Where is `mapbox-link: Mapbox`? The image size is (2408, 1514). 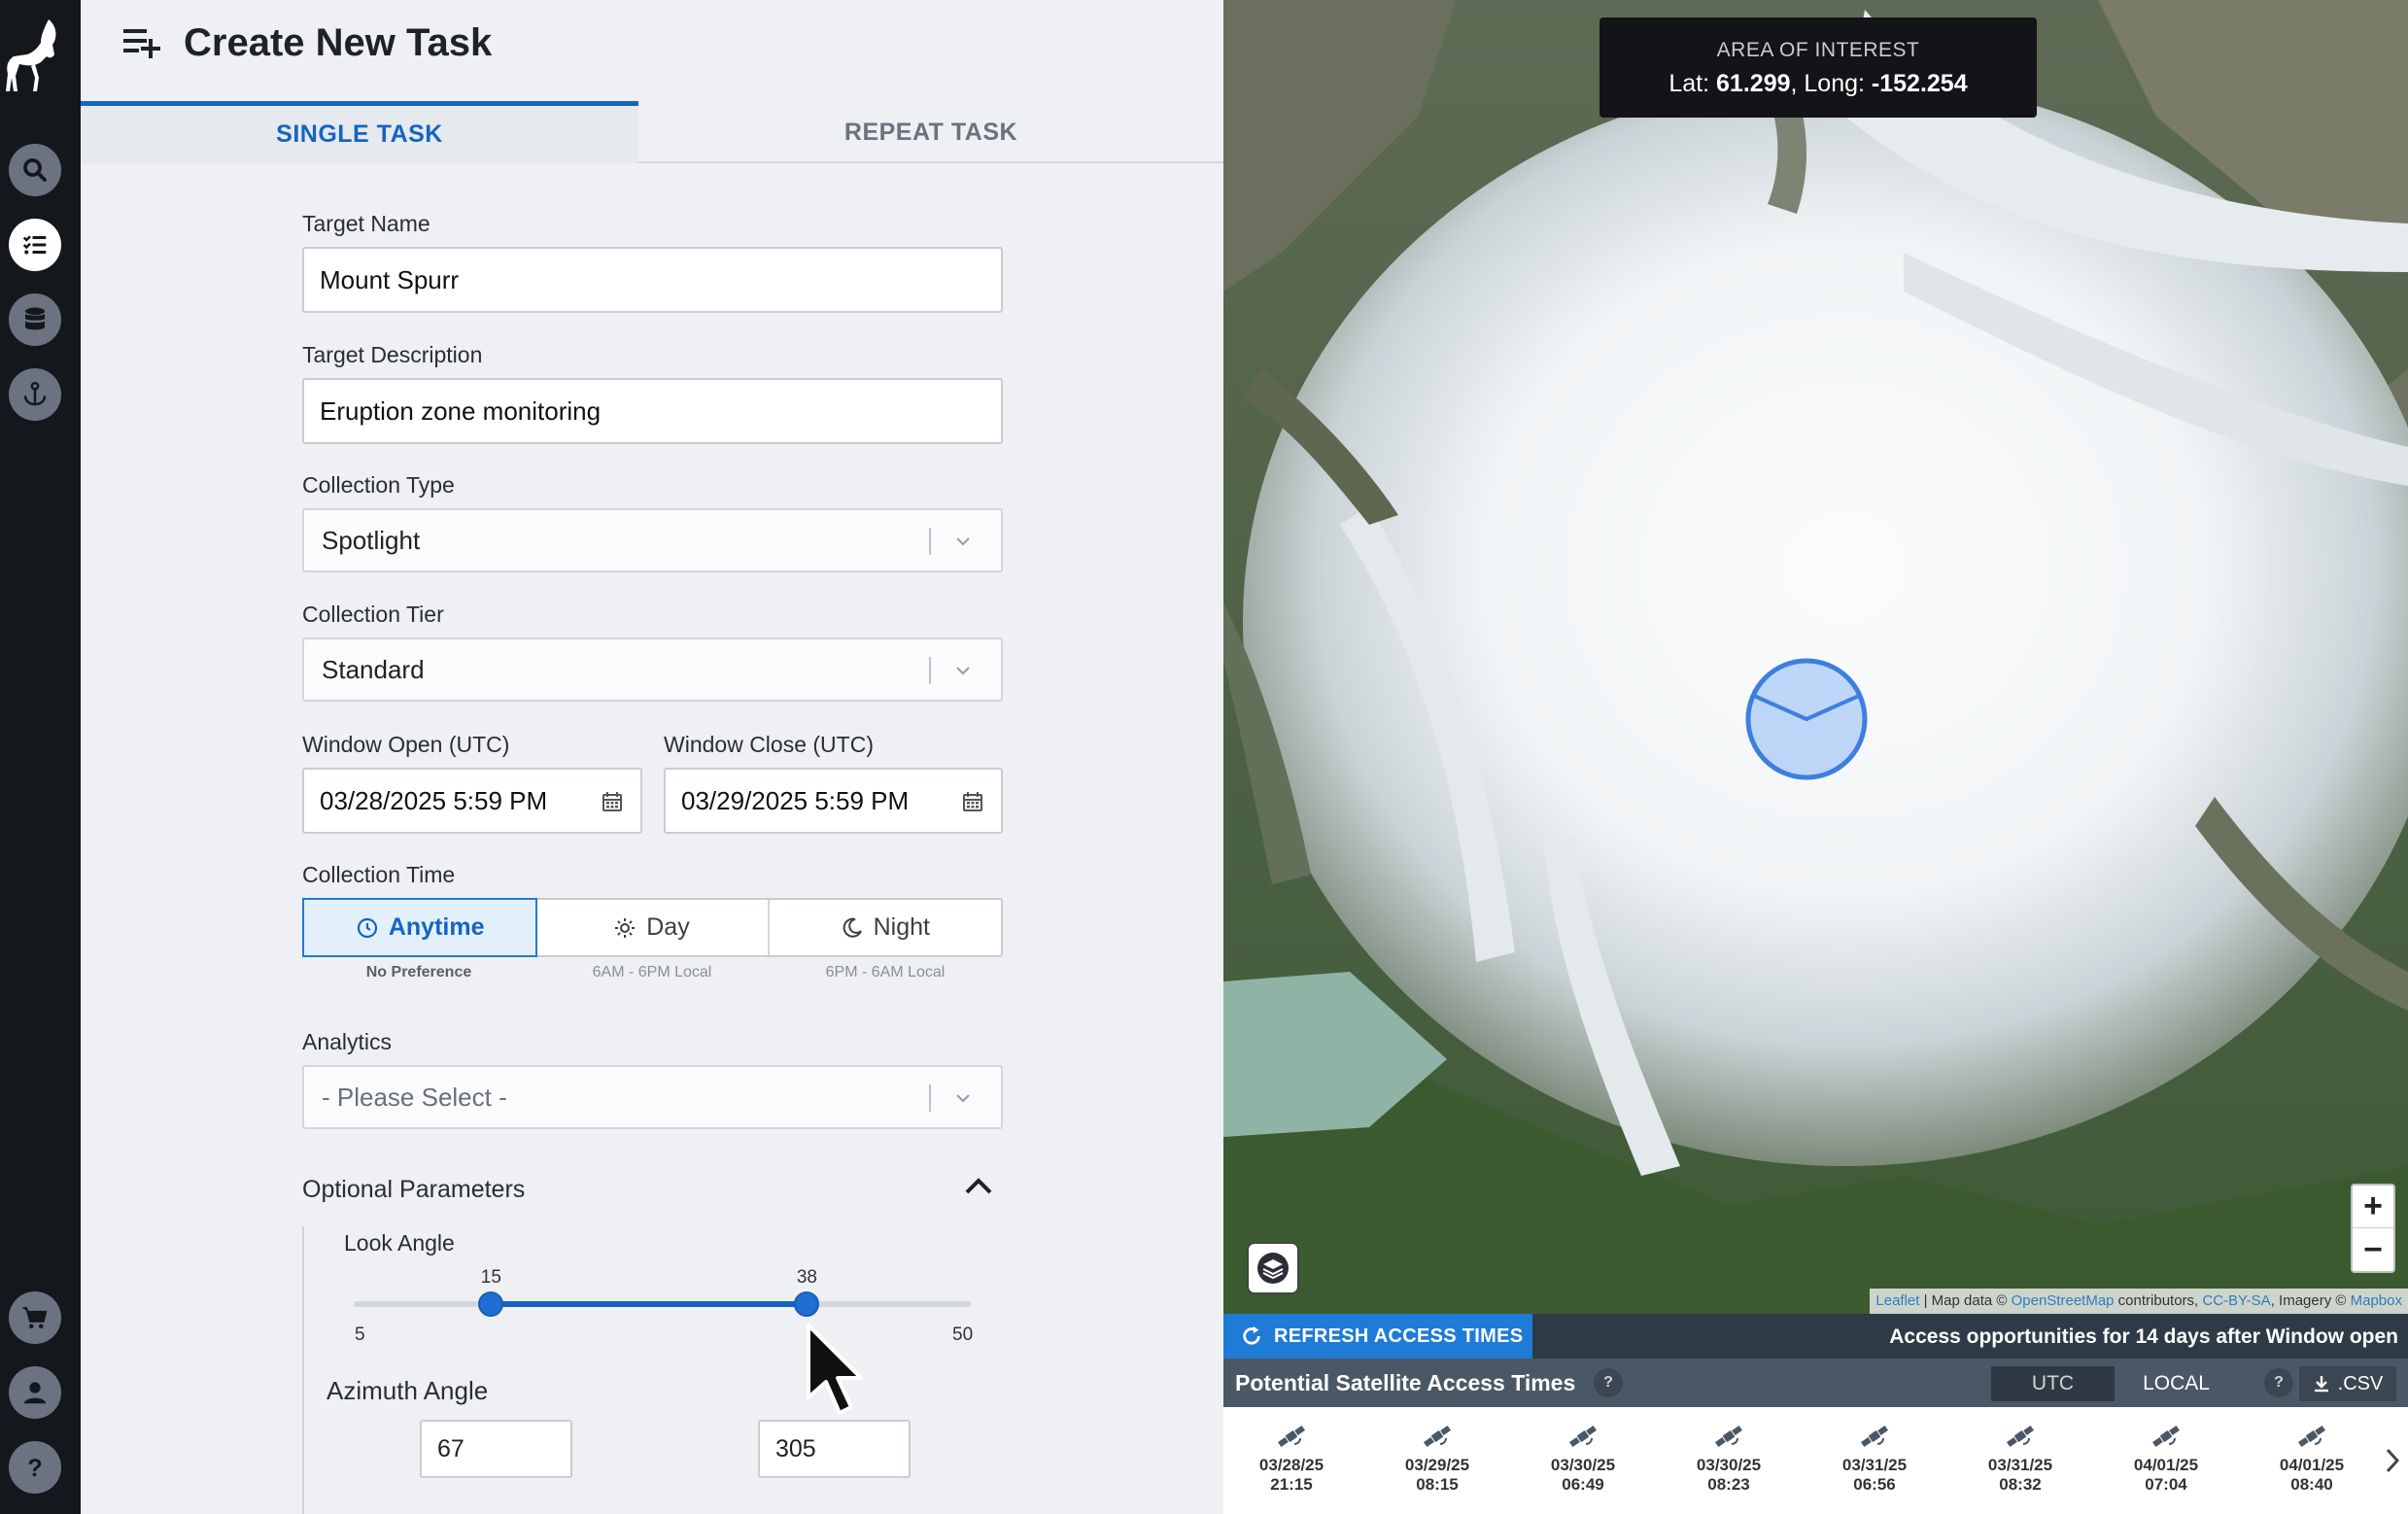
mapbox-link: Mapbox is located at coordinates (2377, 1300).